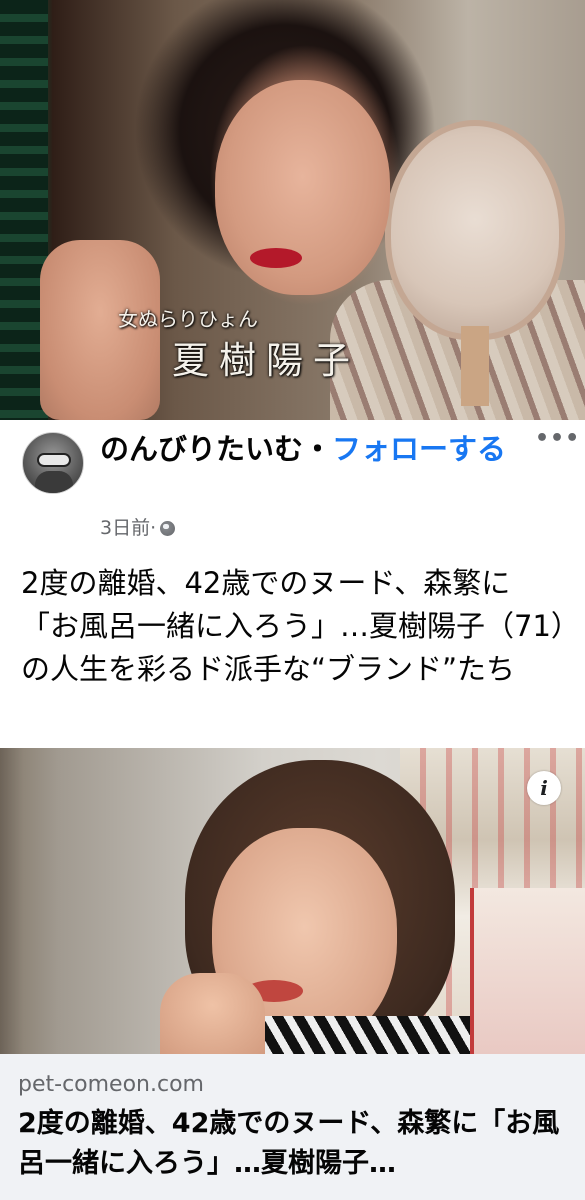 The height and width of the screenshot is (1200, 585). I want to click on post-meta: 3日前 ·, so click(138, 528).